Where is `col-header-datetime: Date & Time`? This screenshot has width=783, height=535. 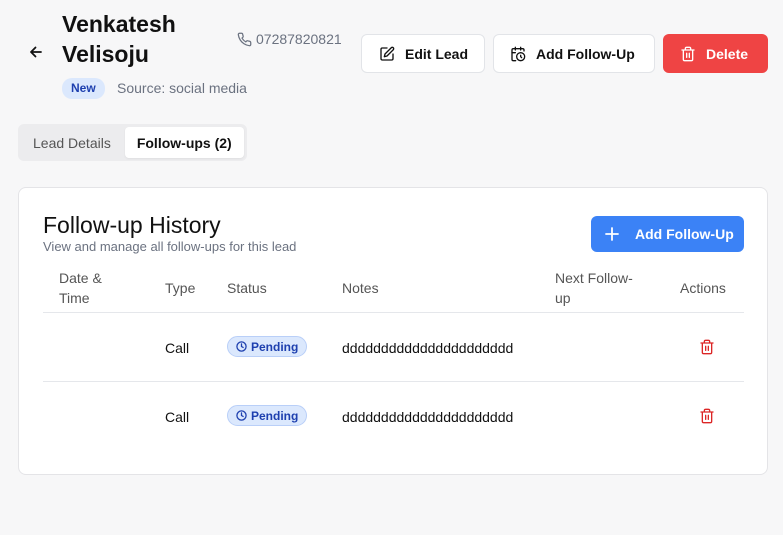 col-header-datetime: Date & Time is located at coordinates (80, 288).